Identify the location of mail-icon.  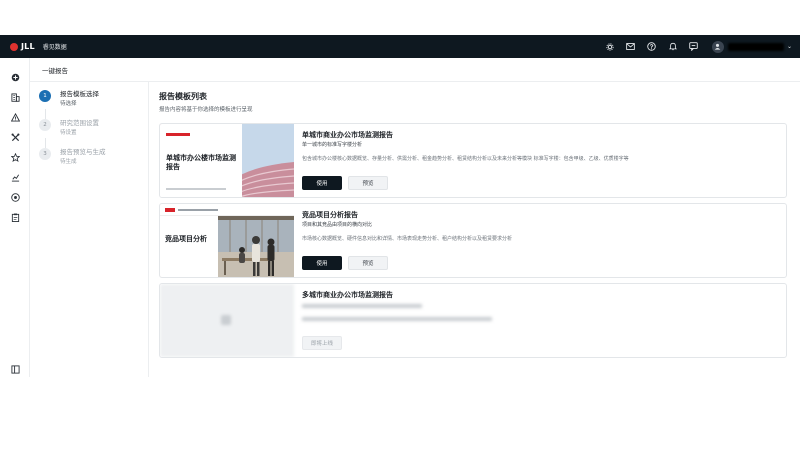
(631, 47).